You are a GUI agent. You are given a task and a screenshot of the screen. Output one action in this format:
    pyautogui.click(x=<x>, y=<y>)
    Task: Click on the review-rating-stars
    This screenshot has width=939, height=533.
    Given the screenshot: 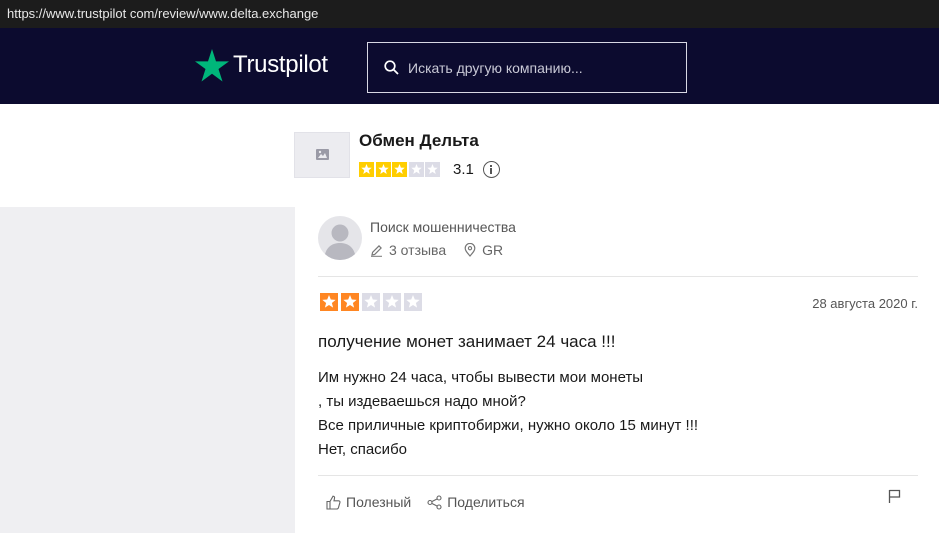 What is the action you would take?
    pyautogui.click(x=372, y=302)
    